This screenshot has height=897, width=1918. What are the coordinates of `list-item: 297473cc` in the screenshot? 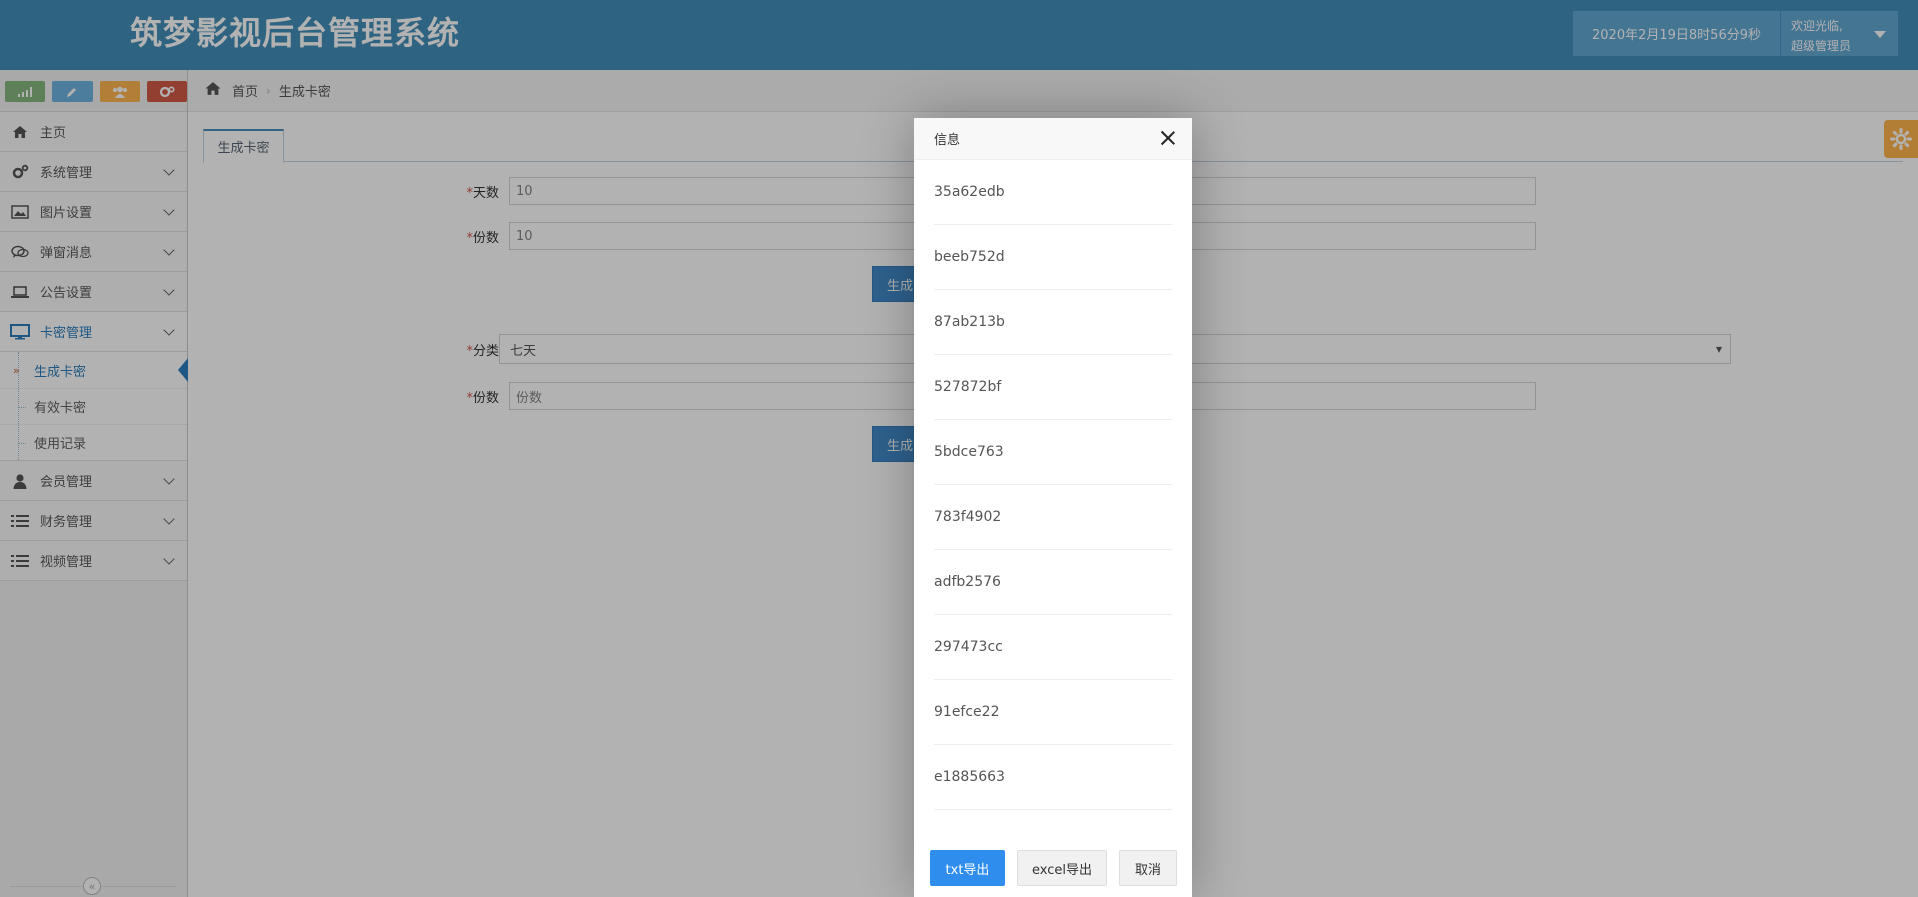 It's located at (1053, 647).